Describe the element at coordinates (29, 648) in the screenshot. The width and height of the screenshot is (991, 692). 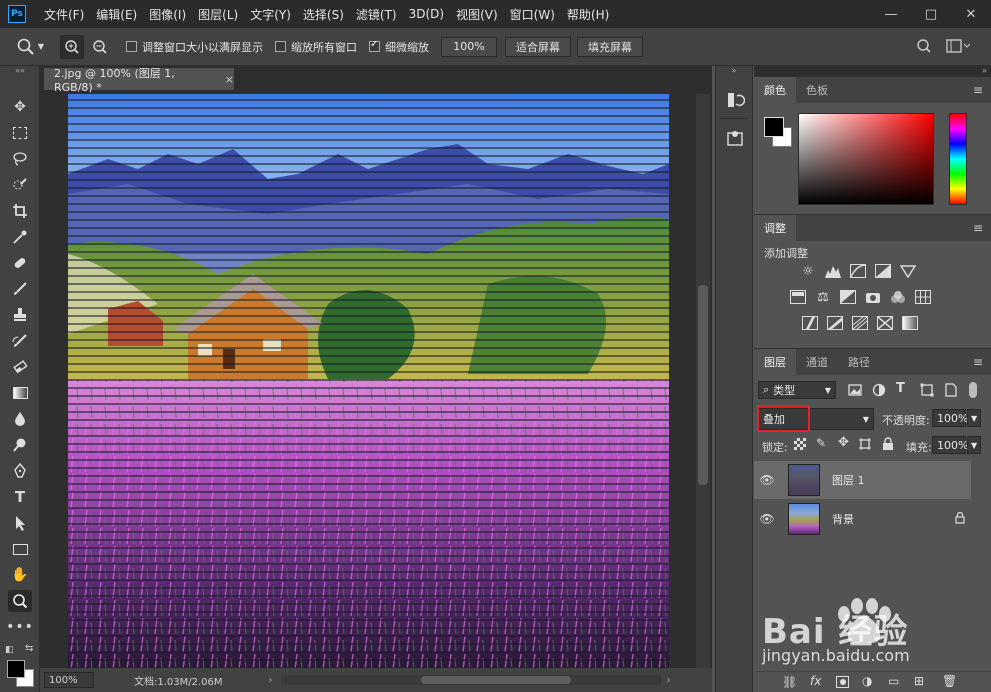
I see `swap-colors-icon: ⇆` at that location.